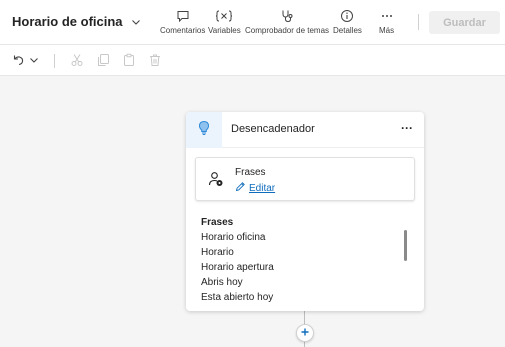 This screenshot has width=505, height=347. What do you see at coordinates (287, 30) in the screenshot?
I see `topic-checker-label: Comprobador de temas` at bounding box center [287, 30].